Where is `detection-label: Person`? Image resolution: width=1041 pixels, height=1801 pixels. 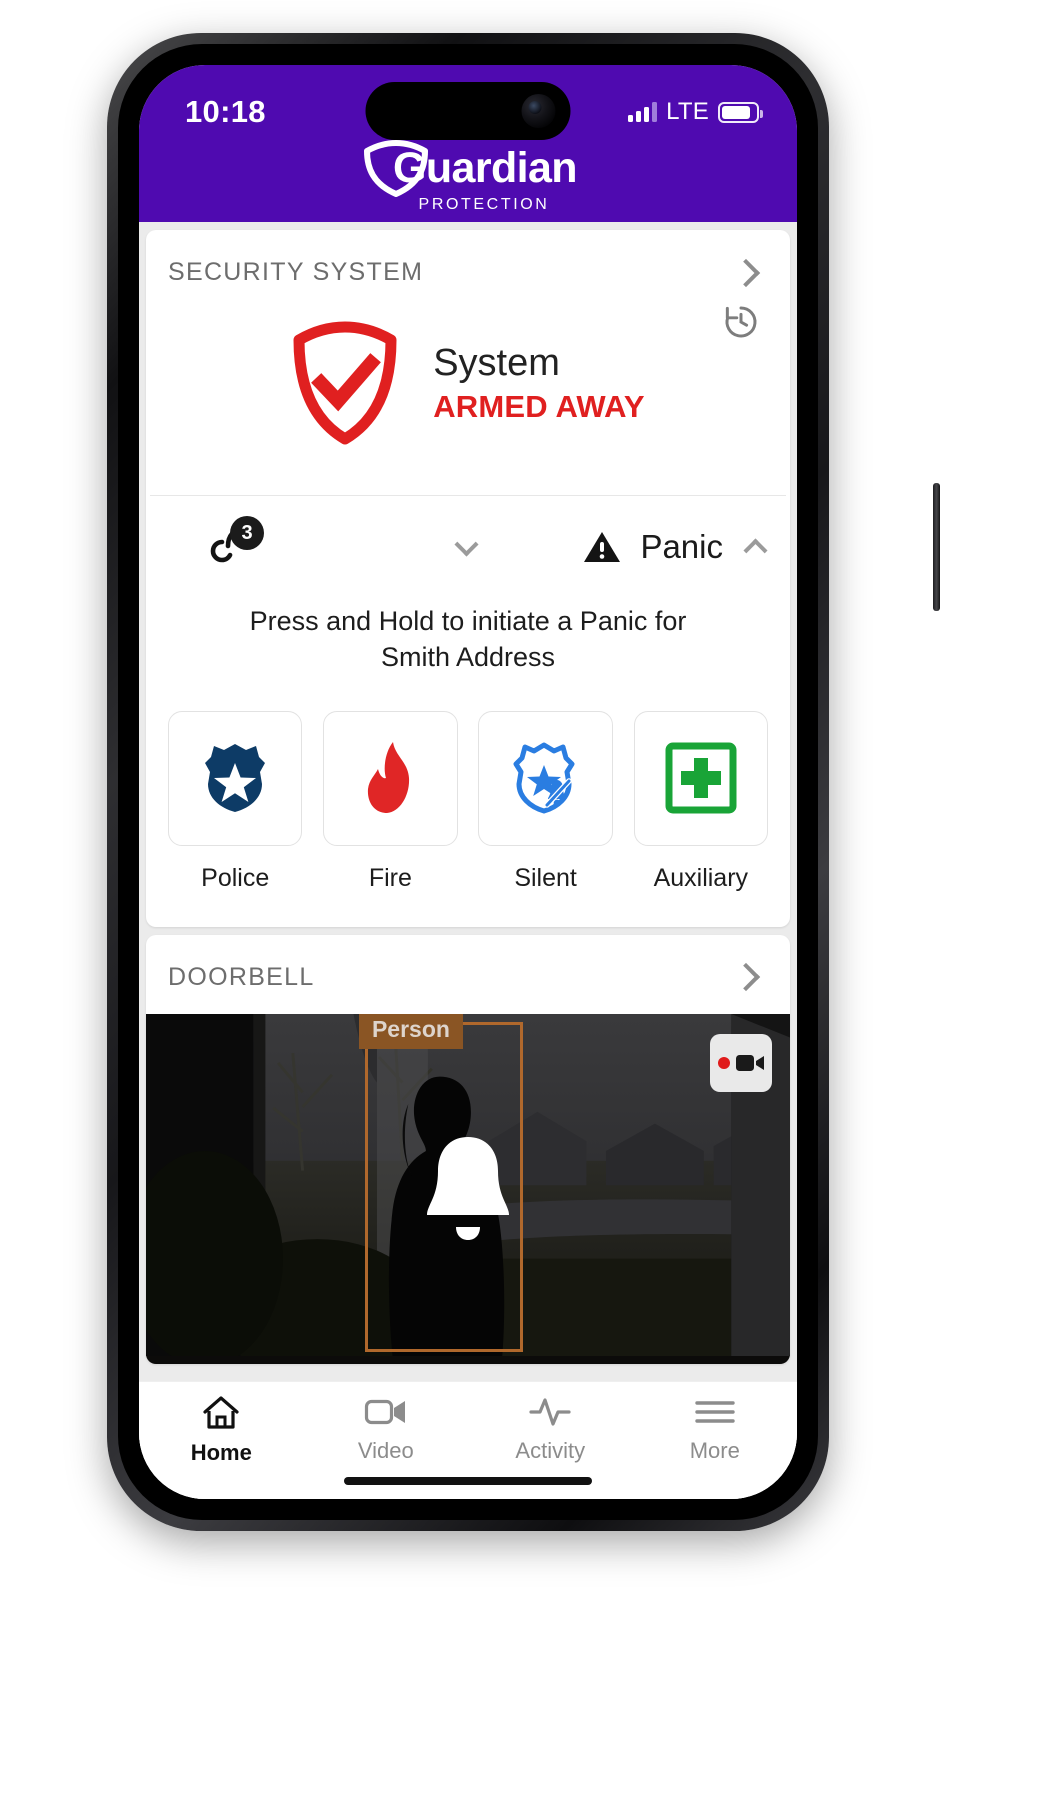
detection-label: Person is located at coordinates (410, 1031).